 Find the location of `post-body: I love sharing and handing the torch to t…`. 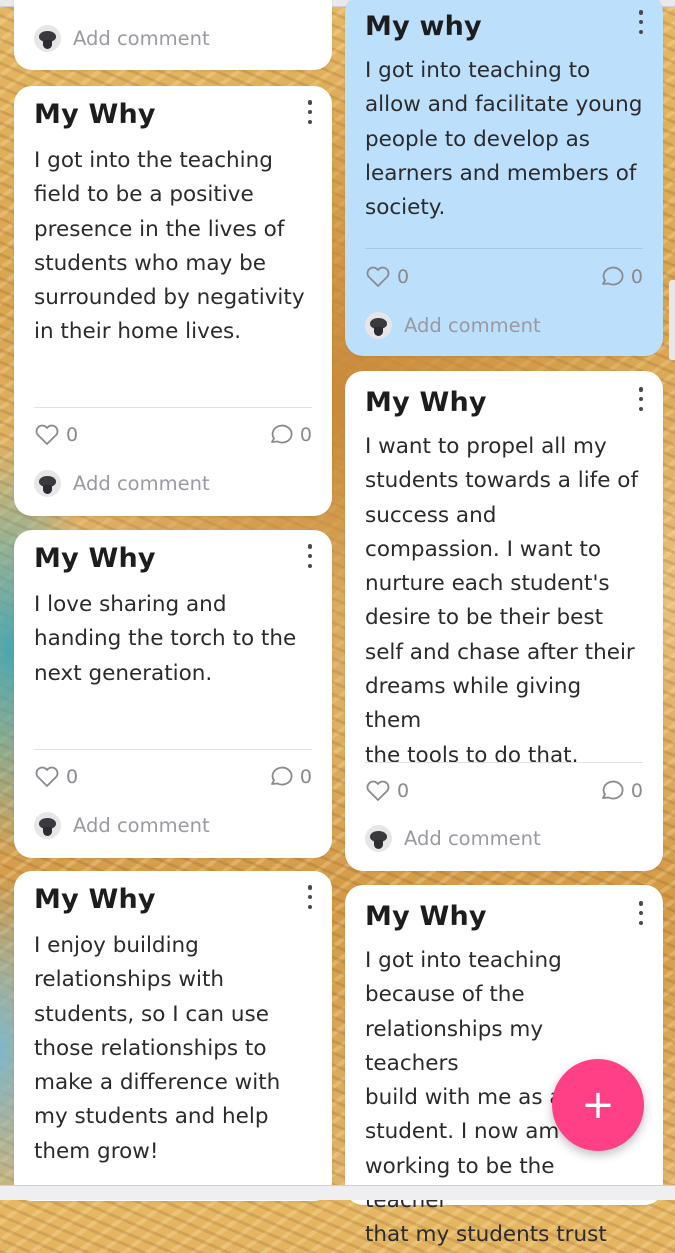

post-body: I love sharing and handing the torch to t… is located at coordinates (165, 639).